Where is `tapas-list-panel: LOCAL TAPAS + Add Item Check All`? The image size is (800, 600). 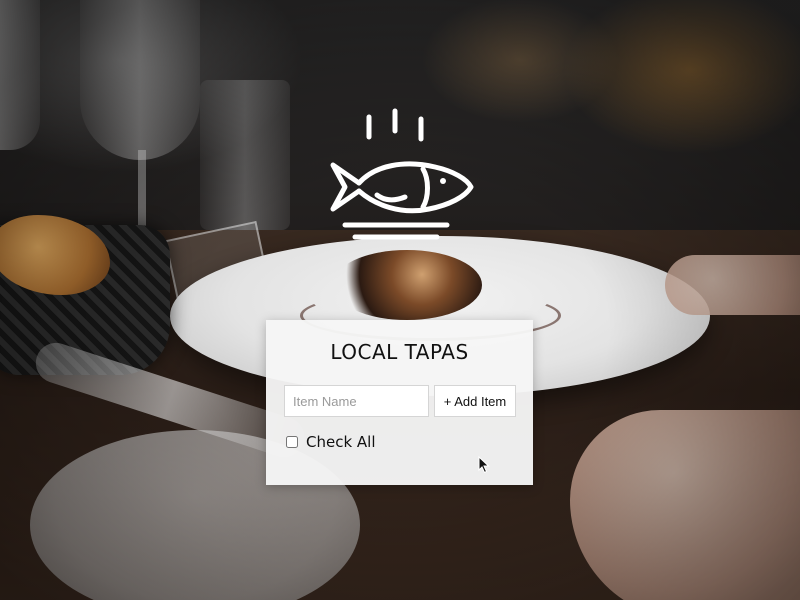 tapas-list-panel: LOCAL TAPAS + Add Item Check All is located at coordinates (399, 402).